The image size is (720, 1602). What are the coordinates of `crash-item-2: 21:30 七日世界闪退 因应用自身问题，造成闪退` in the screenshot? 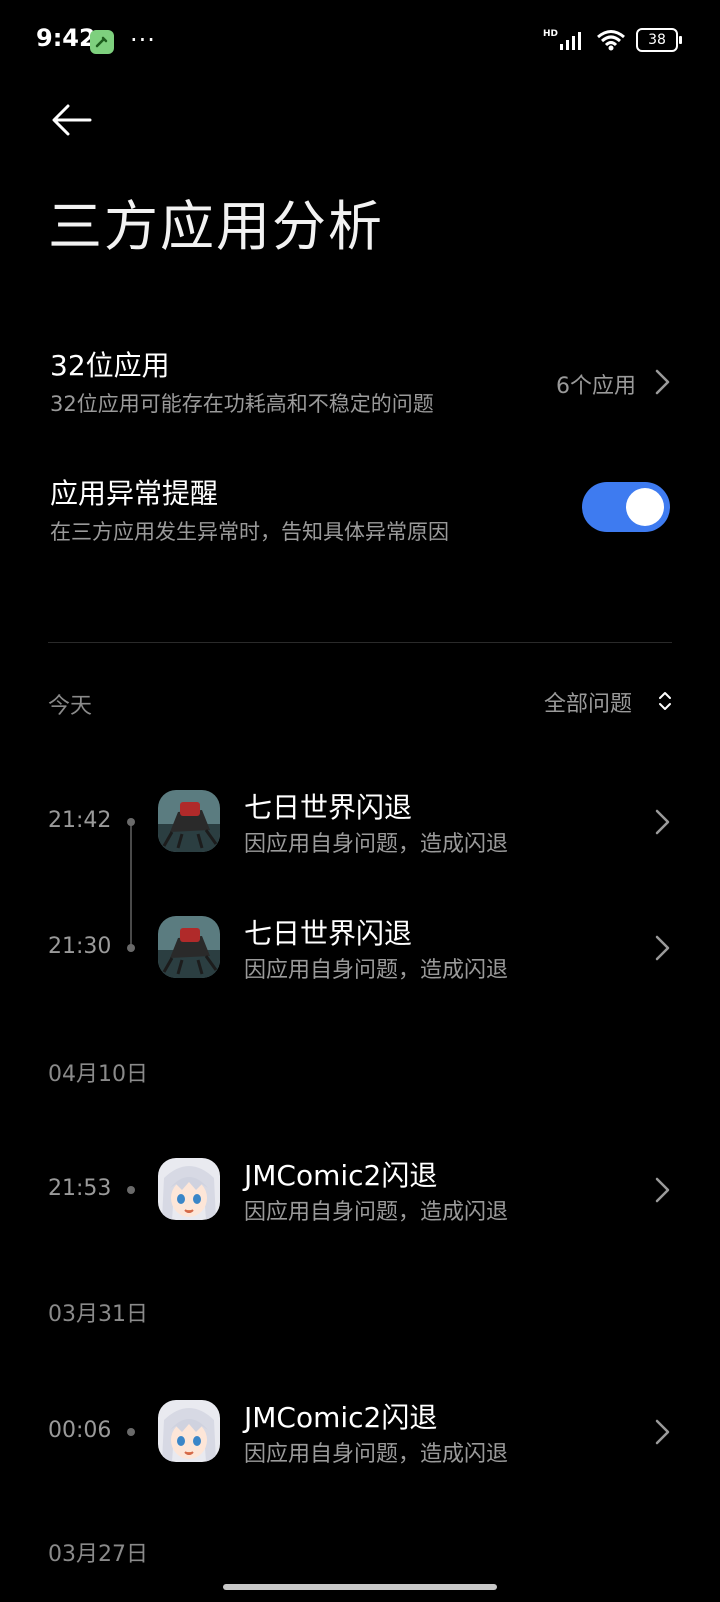 It's located at (360, 948).